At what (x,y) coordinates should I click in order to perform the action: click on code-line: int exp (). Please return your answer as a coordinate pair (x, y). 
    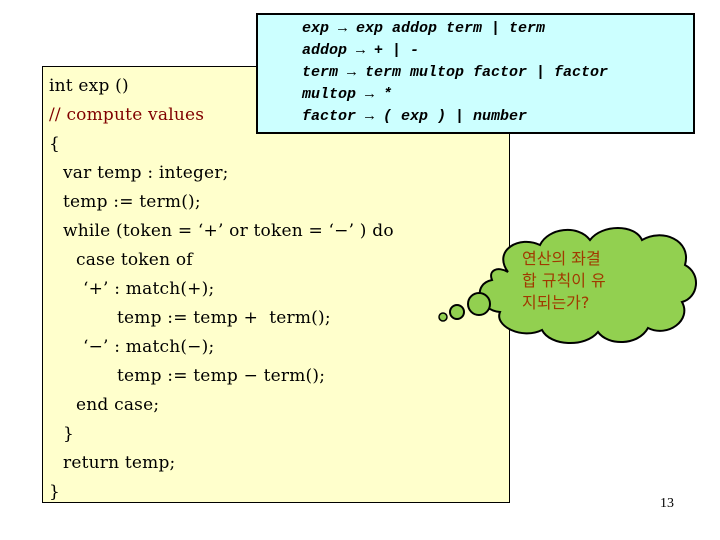
    Looking at the image, I should click on (89, 86).